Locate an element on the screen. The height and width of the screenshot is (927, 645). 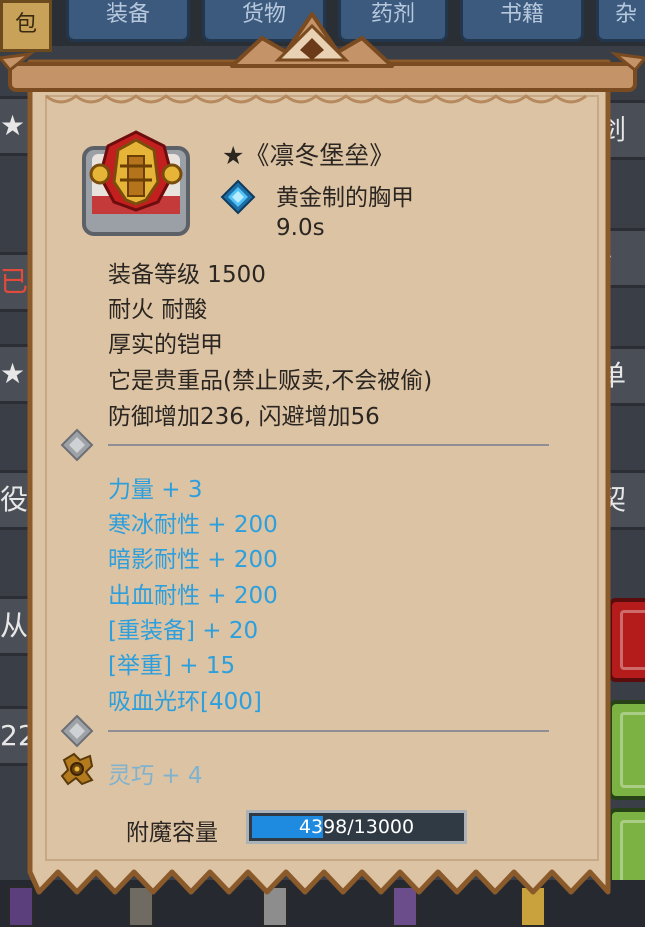
gear-rune-icon is located at coordinates (77, 769).